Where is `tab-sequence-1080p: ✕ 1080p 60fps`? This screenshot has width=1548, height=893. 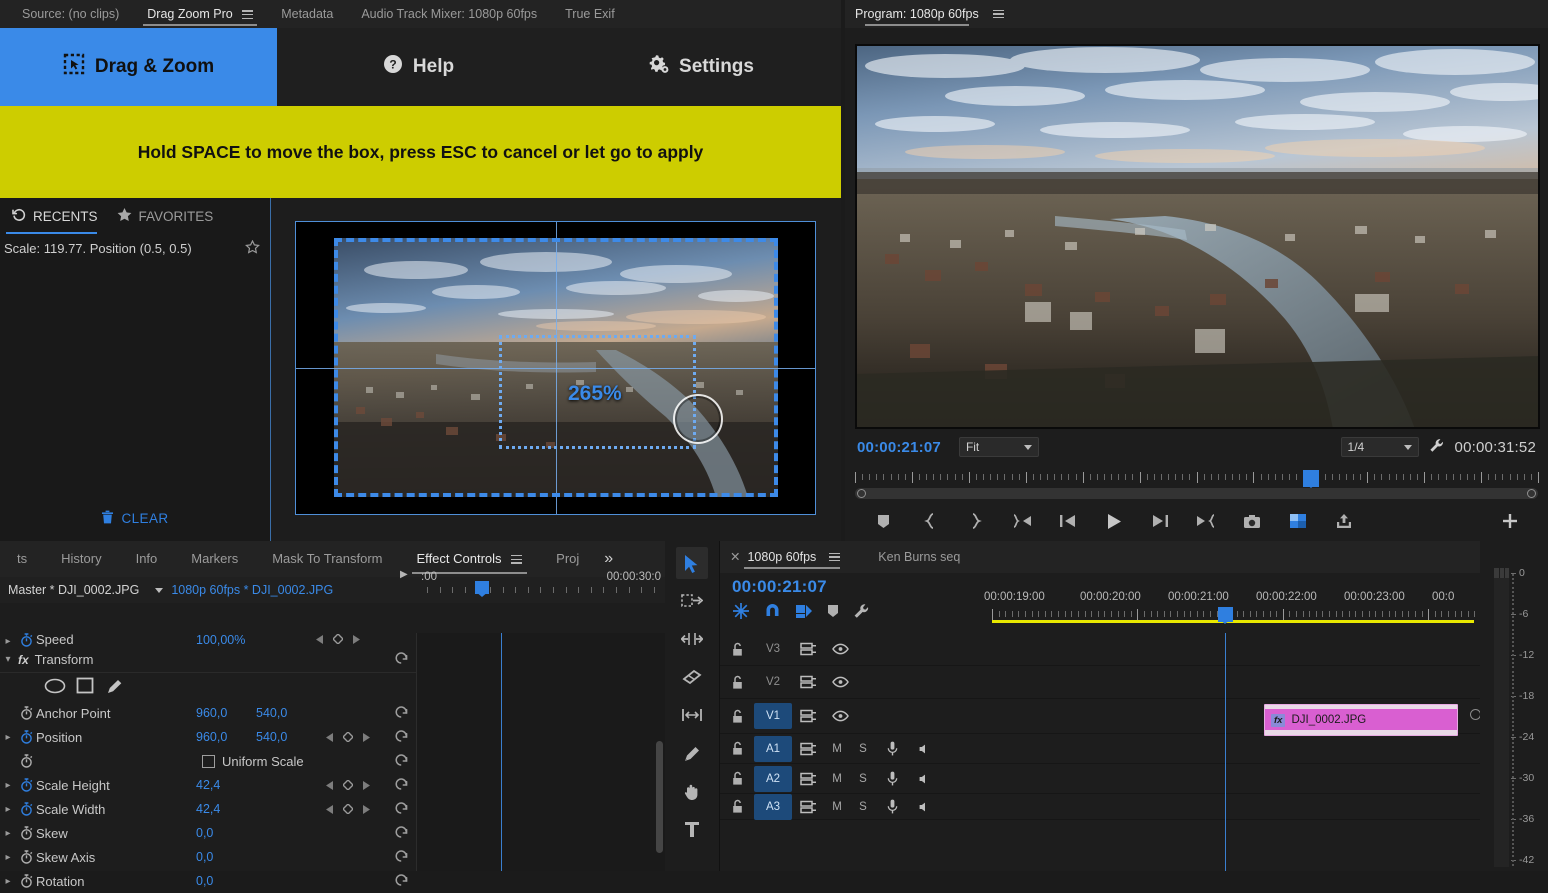
tab-sequence-1080p: ✕ 1080p 60fps is located at coordinates (785, 557).